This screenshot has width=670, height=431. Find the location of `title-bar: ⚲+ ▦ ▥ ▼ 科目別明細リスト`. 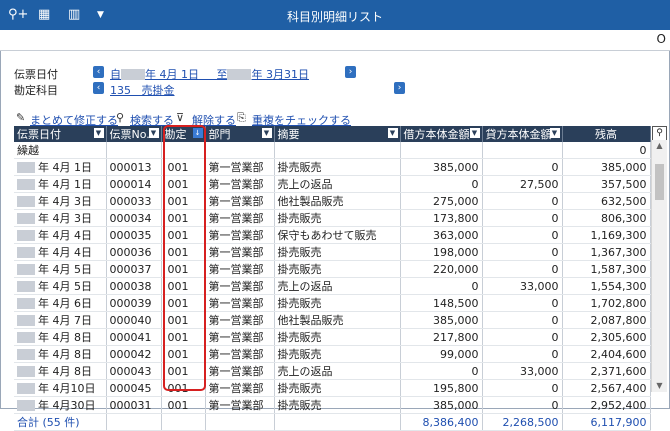

title-bar: ⚲+ ▦ ▥ ▼ 科目別明細リスト is located at coordinates (335, 15).